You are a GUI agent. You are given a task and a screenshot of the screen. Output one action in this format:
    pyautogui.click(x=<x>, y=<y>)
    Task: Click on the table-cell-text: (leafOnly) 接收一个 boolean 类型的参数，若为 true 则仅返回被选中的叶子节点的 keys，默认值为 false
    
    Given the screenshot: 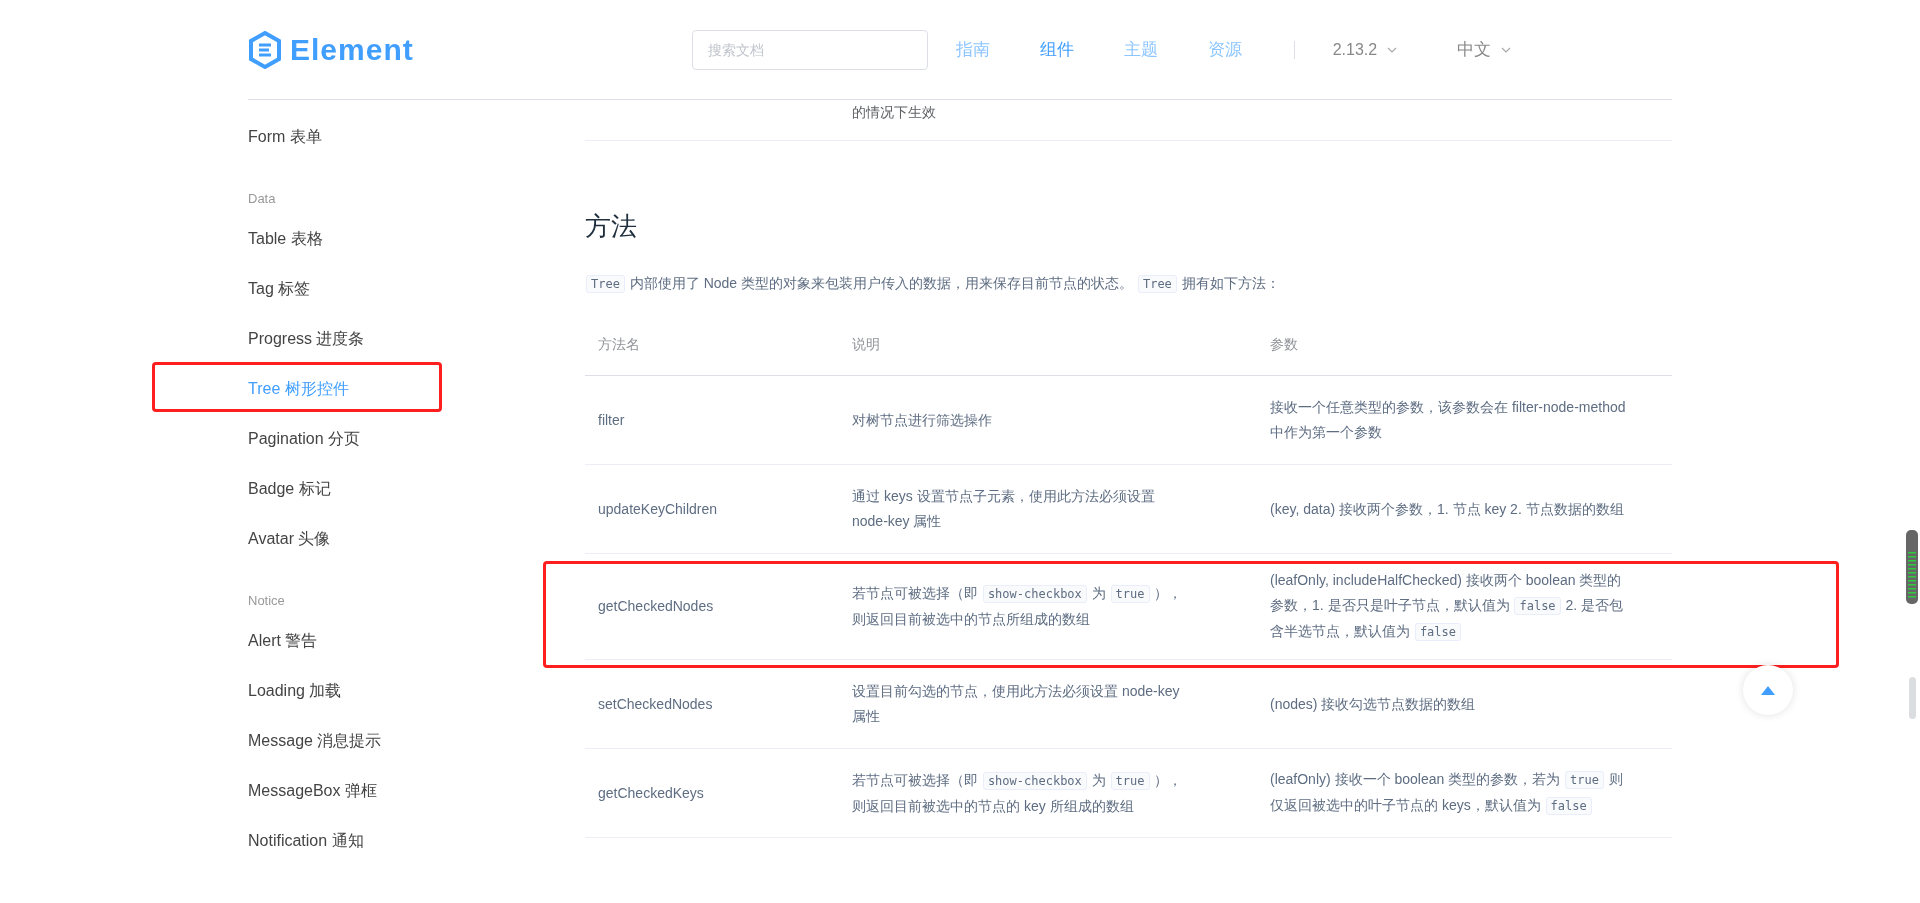 What is the action you would take?
    pyautogui.click(x=1447, y=793)
    